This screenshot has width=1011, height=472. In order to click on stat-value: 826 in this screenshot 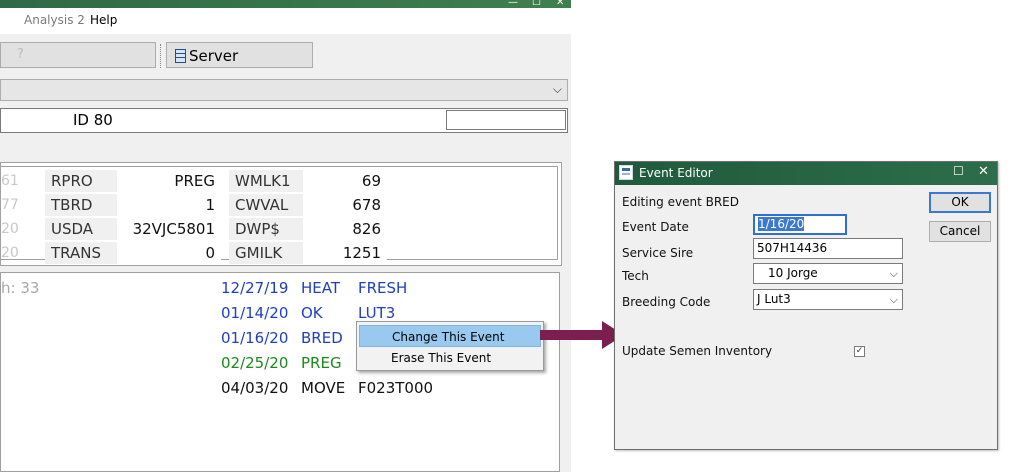, I will do `click(345, 229)`.